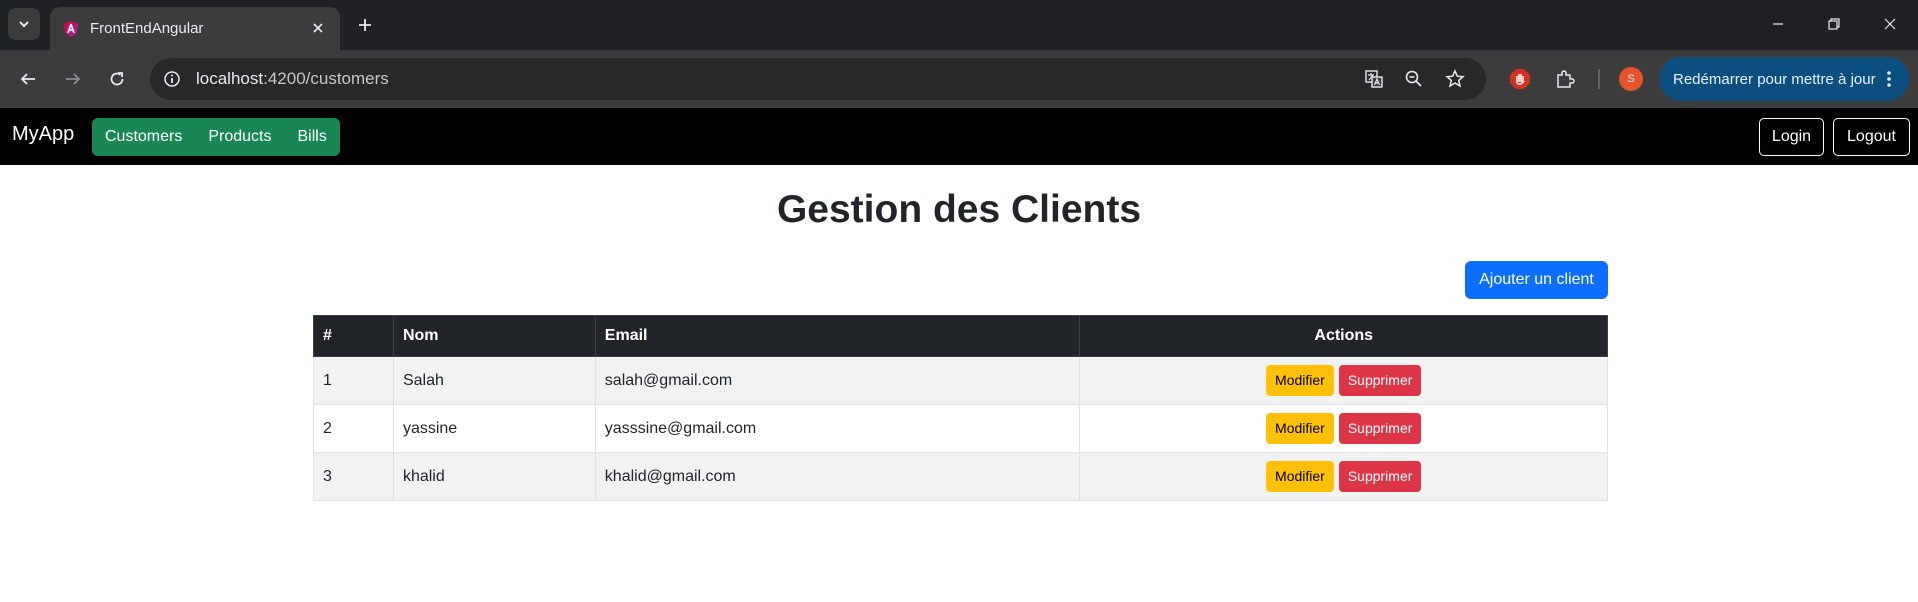 This screenshot has height=602, width=1918. I want to click on more-vertical-icon, so click(1889, 79).